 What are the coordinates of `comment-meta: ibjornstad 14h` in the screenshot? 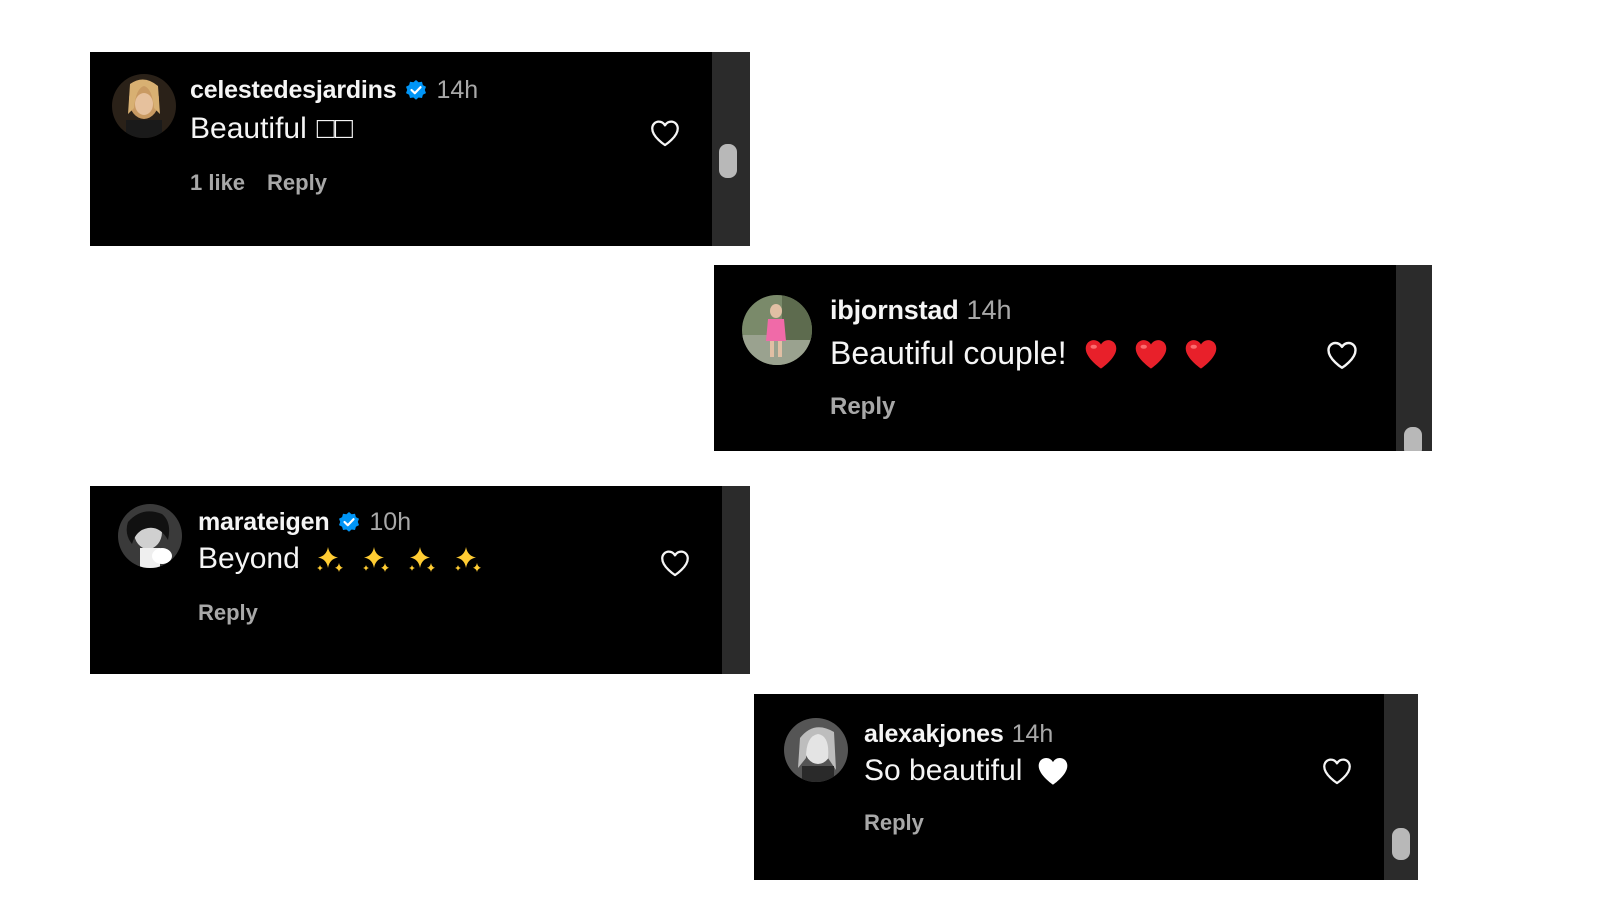 It's located at (921, 310).